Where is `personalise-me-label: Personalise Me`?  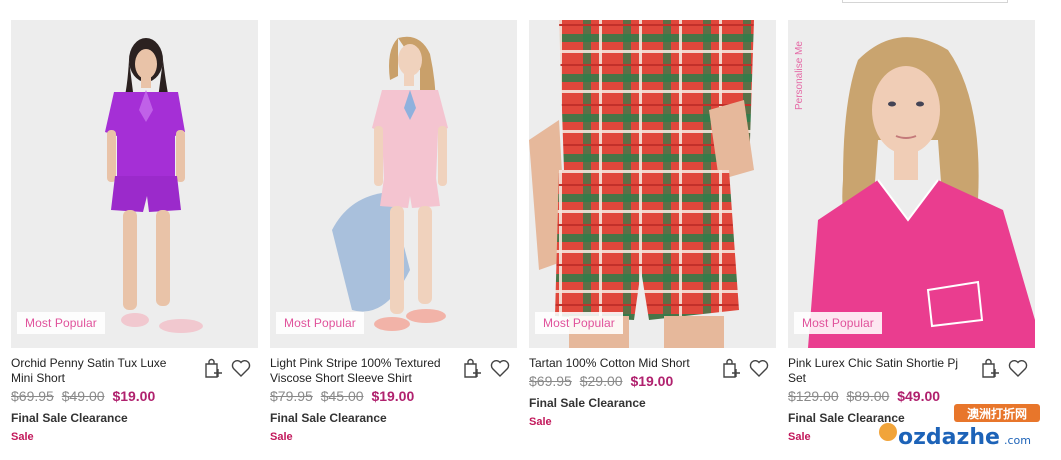
personalise-me-label: Personalise Me is located at coordinates (799, 75).